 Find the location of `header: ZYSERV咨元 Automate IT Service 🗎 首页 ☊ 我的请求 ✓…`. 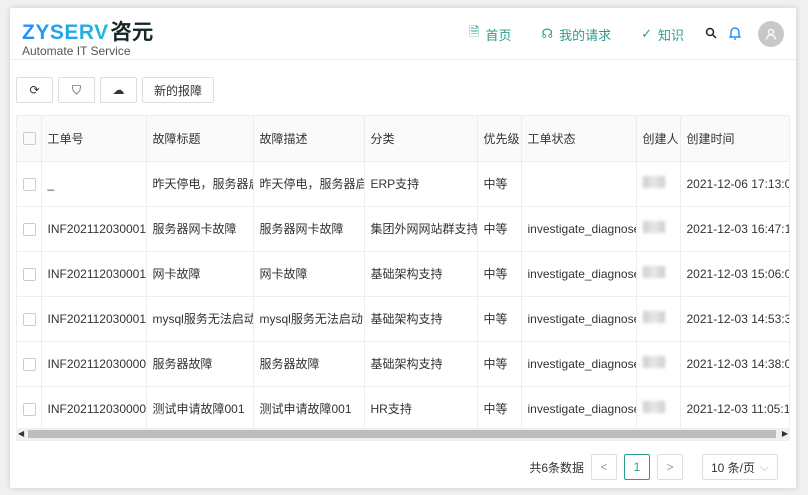

header: ZYSERV咨元 Automate IT Service 🗎 首页 ☊ 我的请求 ✓… is located at coordinates (403, 34).